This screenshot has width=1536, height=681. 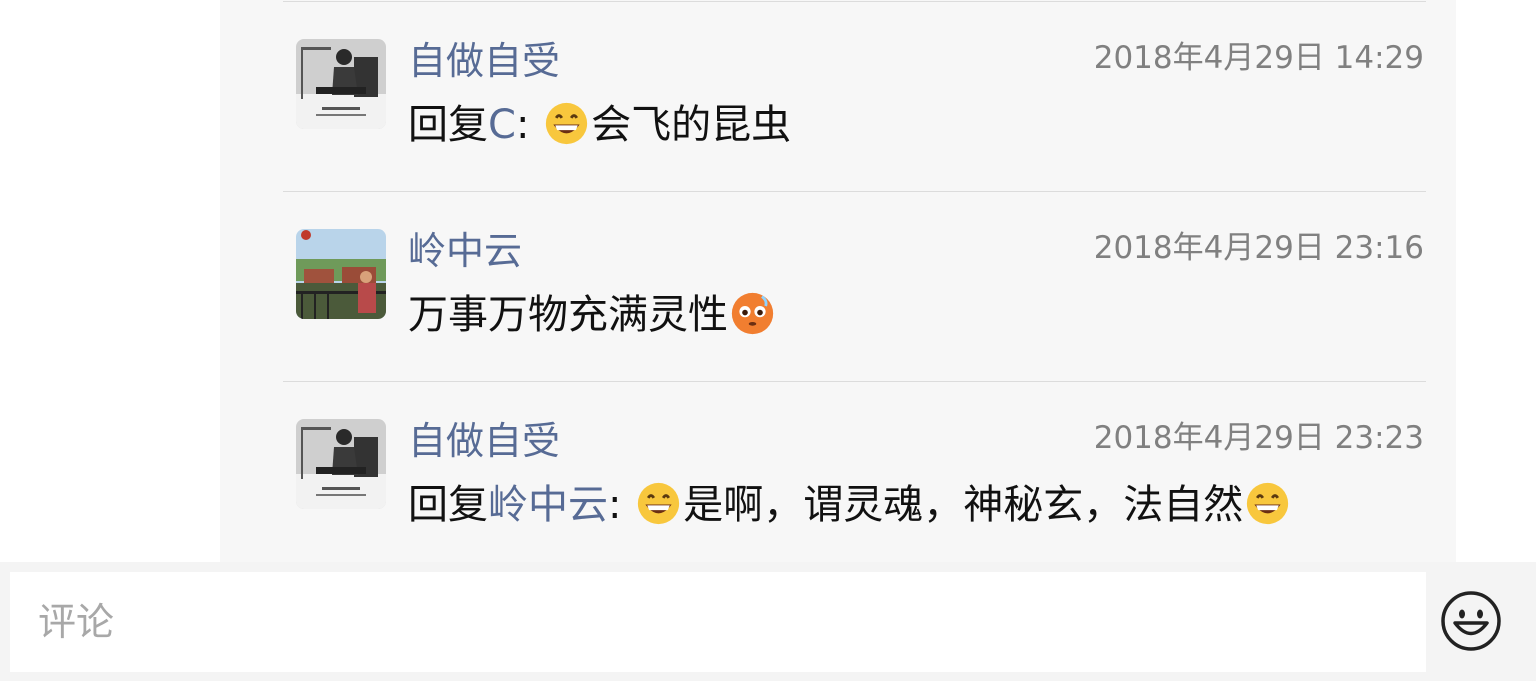 I want to click on comment-text: 万事万物充满灵性, so click(x=592, y=315).